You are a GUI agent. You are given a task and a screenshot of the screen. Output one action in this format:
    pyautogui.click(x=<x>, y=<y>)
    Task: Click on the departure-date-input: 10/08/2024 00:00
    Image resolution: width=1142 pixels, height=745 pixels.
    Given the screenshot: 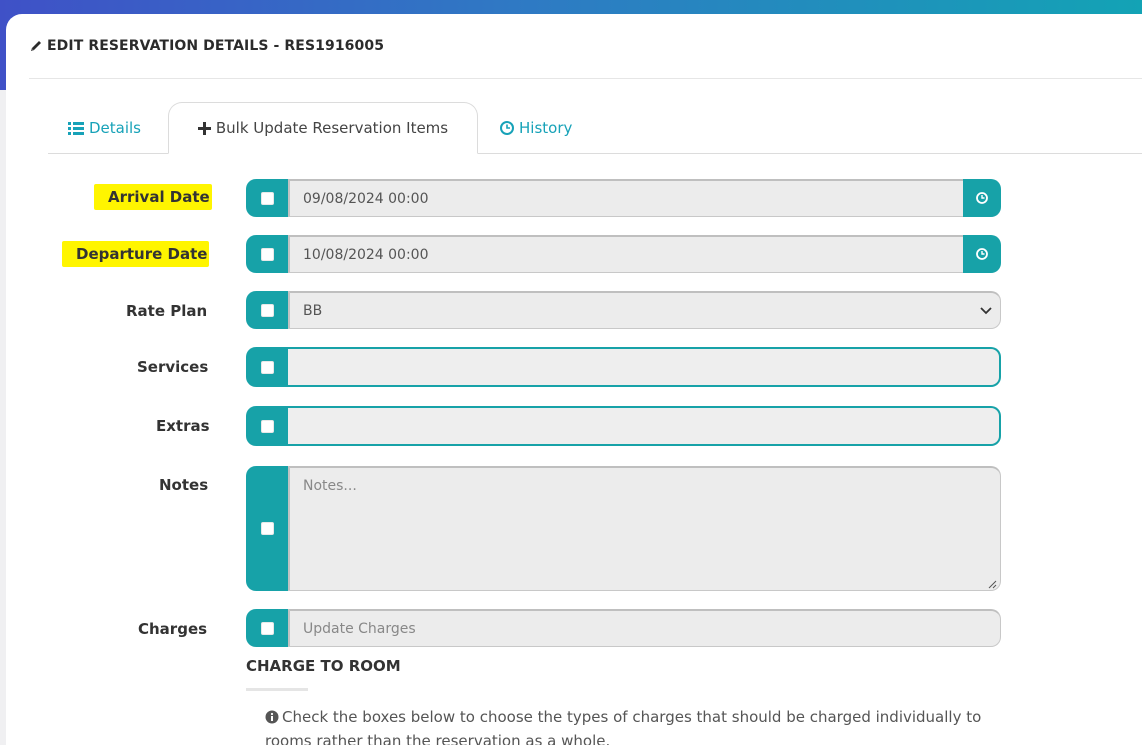 What is the action you would take?
    pyautogui.click(x=625, y=254)
    